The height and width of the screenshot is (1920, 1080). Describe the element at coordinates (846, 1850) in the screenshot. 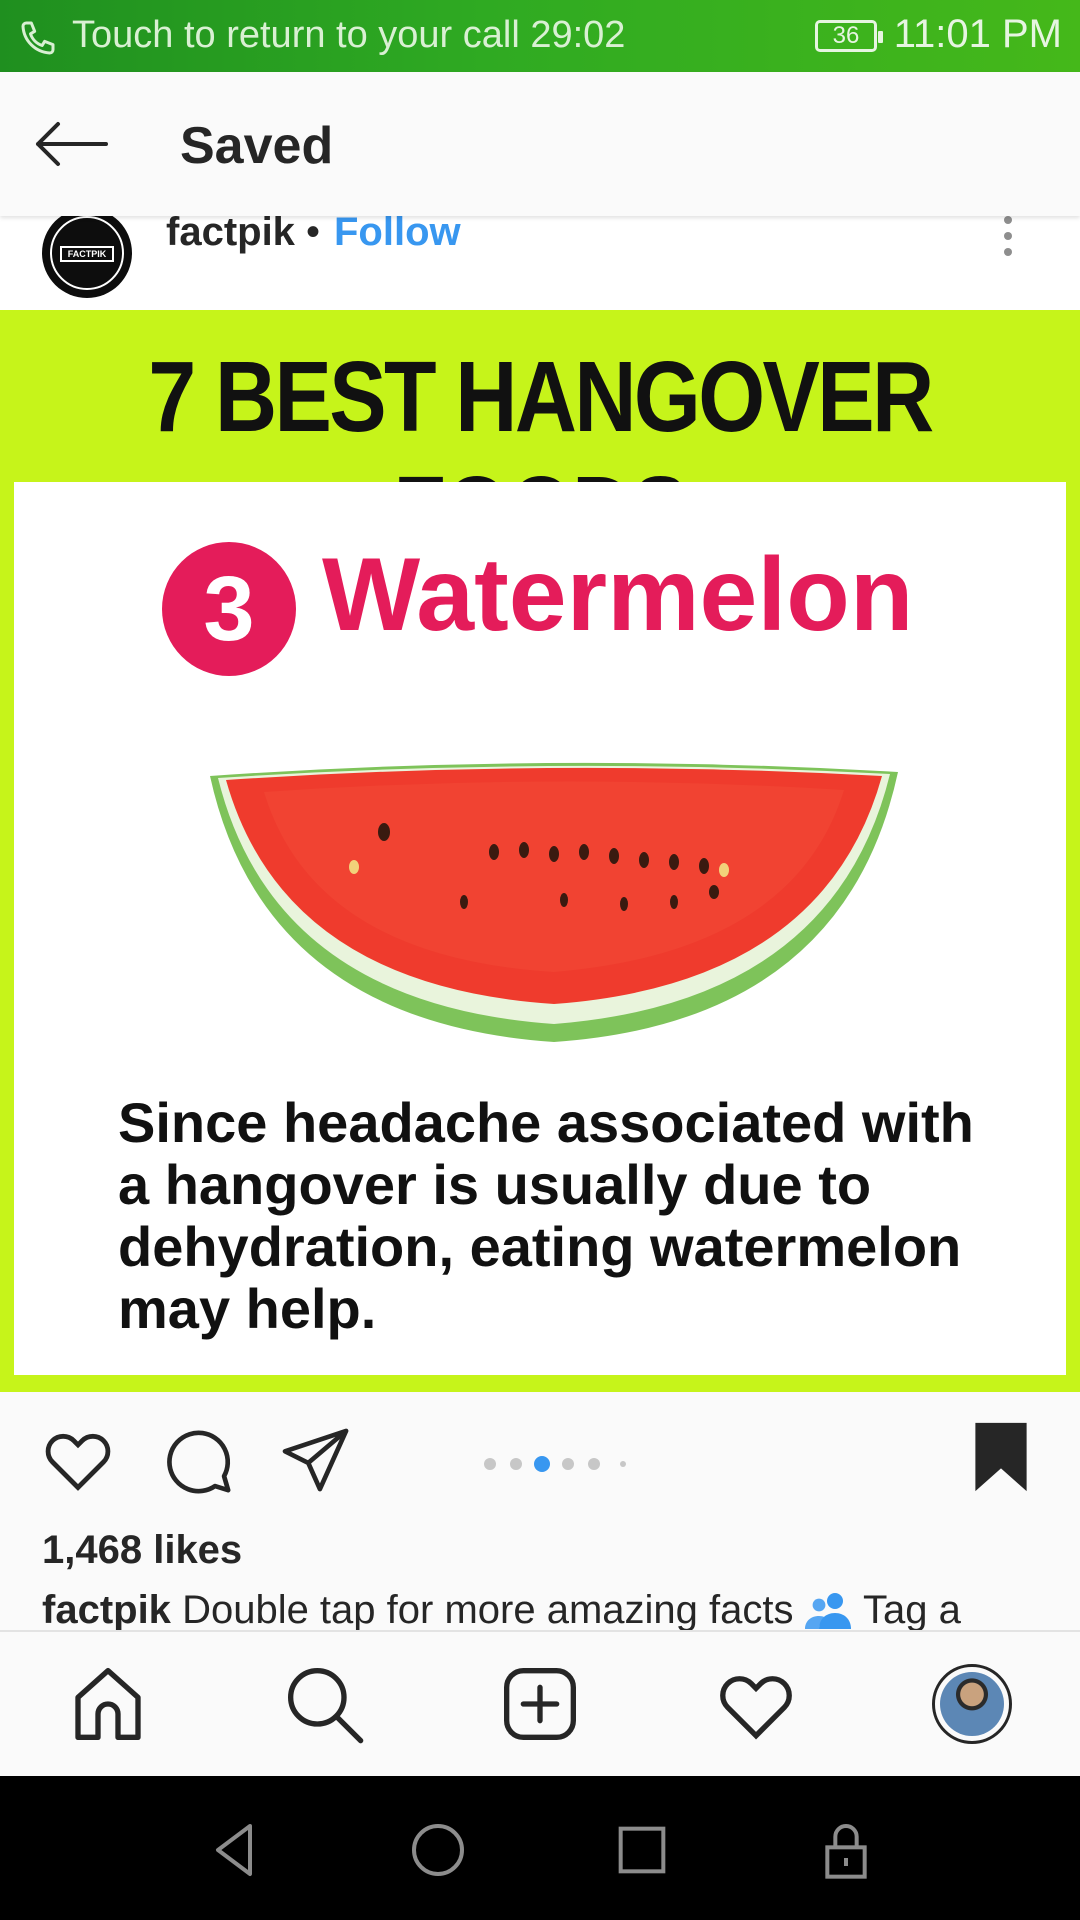

I see `lock-icon` at that location.